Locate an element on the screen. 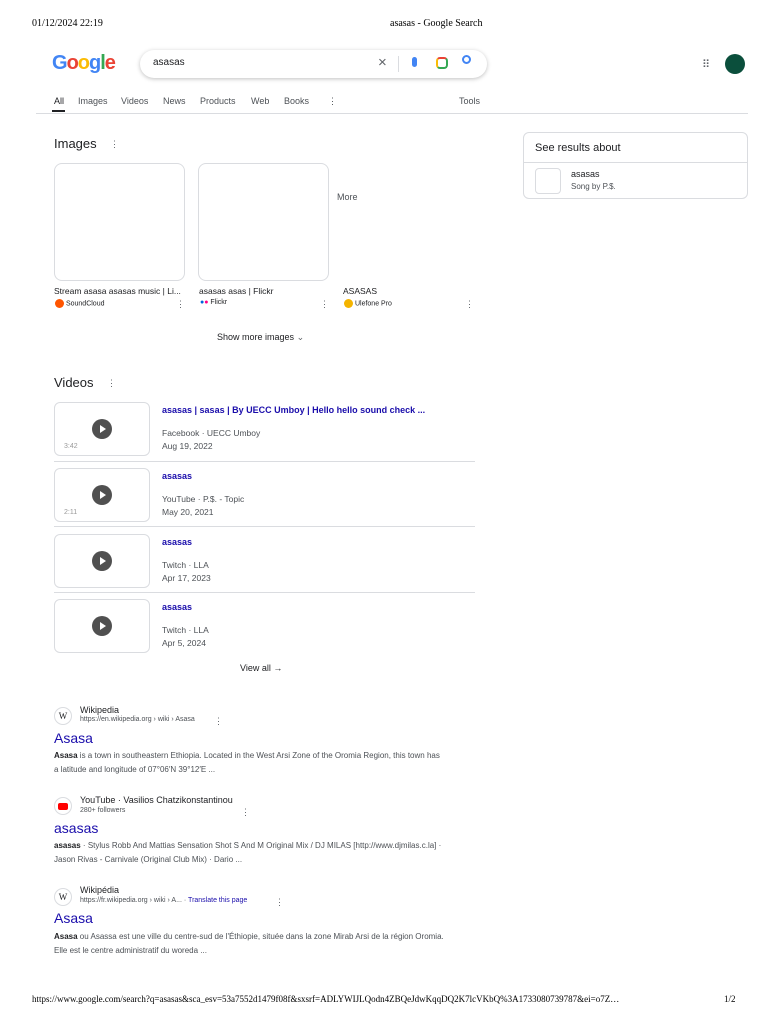 Image resolution: width=768 pixels, height=1024 pixels. result-site: Wikipédia is located at coordinates (100, 890).